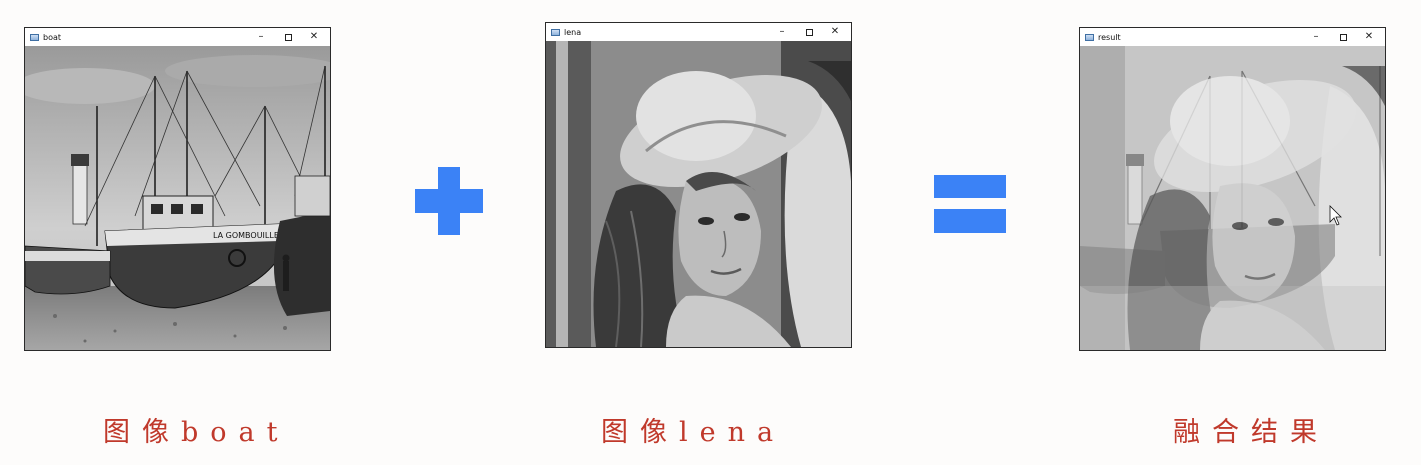  What do you see at coordinates (970, 221) in the screenshot?
I see `equals-bottom-bar` at bounding box center [970, 221].